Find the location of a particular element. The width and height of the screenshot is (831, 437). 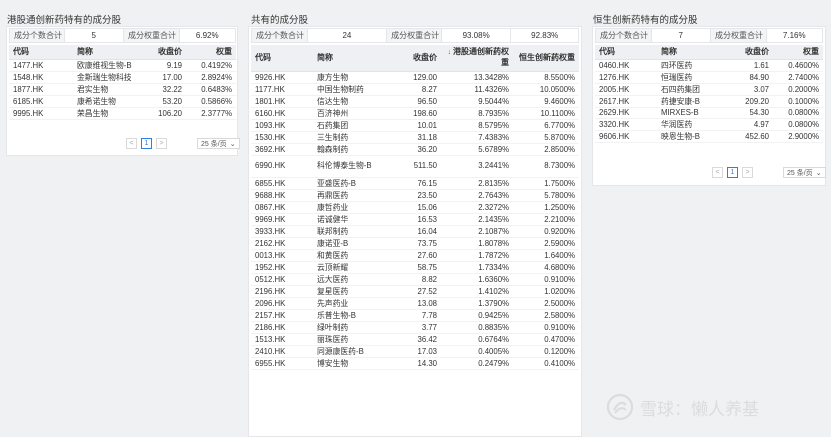

cell-name: 石药集团 is located at coordinates (352, 125).